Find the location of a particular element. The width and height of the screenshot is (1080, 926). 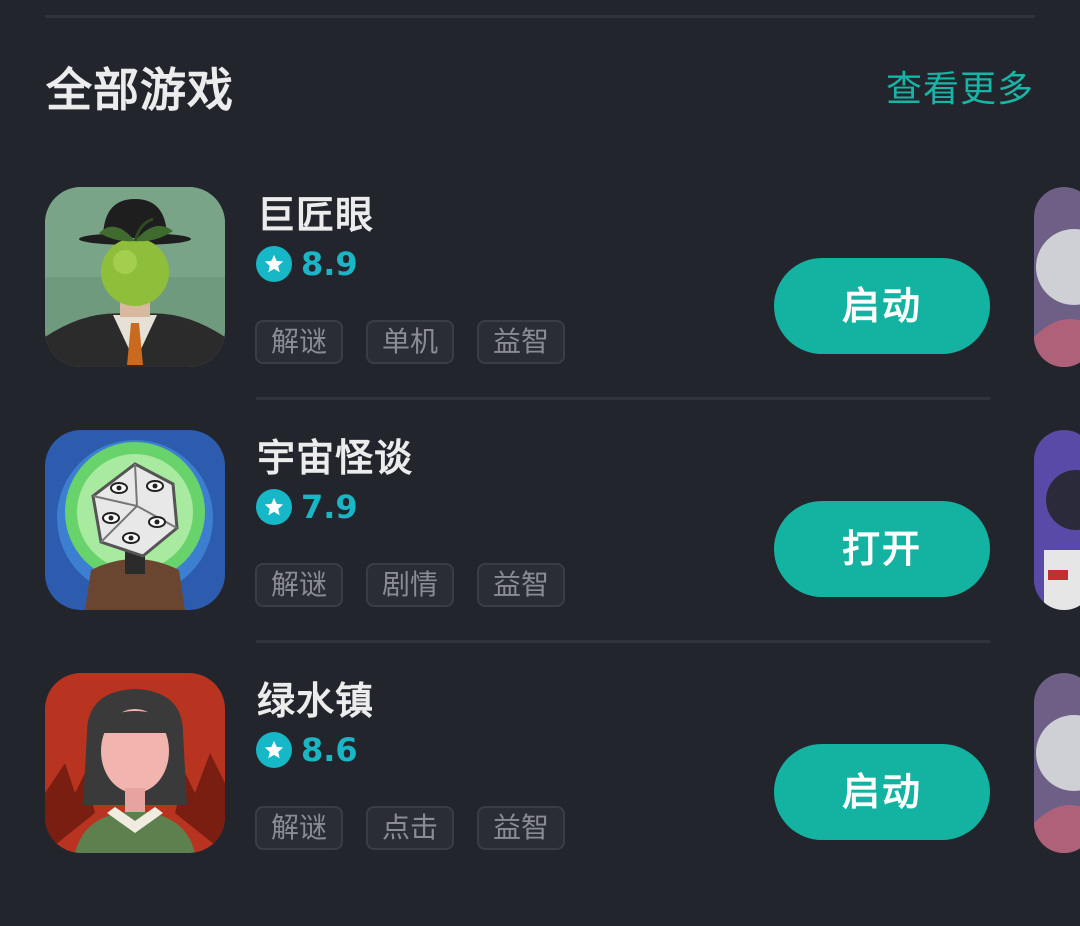

tag-list: 解谜 剧情 益智 is located at coordinates (421, 585).